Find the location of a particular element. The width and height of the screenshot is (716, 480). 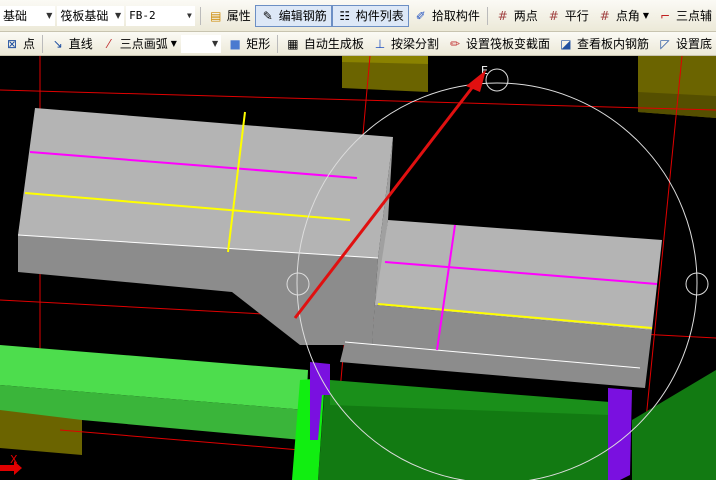

floor-combo-value: 基础 is located at coordinates (15, 16).